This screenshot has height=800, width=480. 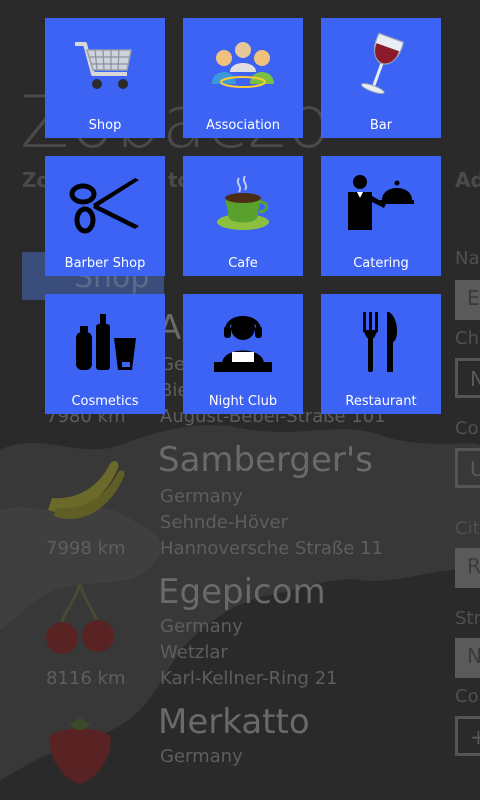 I want to click on tile-label: Association, so click(x=243, y=125).